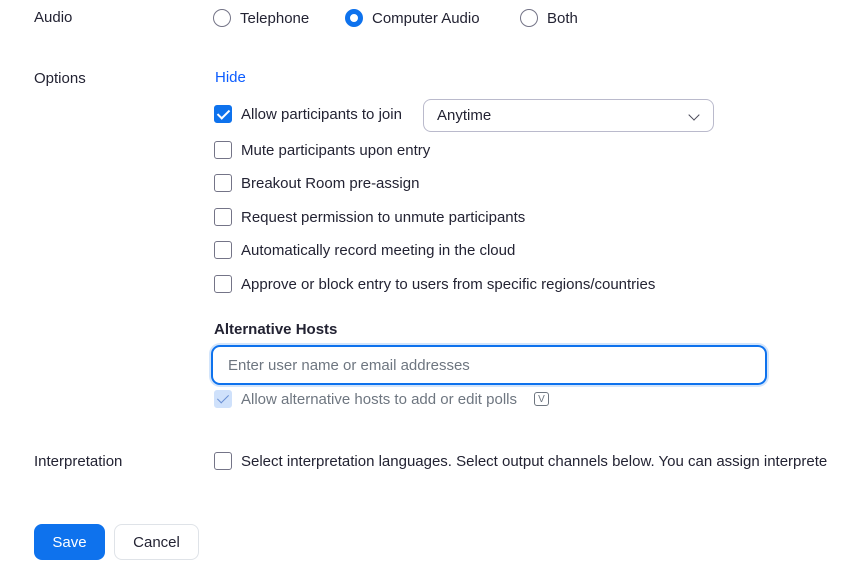 This screenshot has width=842, height=577. I want to click on cancel-button: Cancel, so click(156, 542).